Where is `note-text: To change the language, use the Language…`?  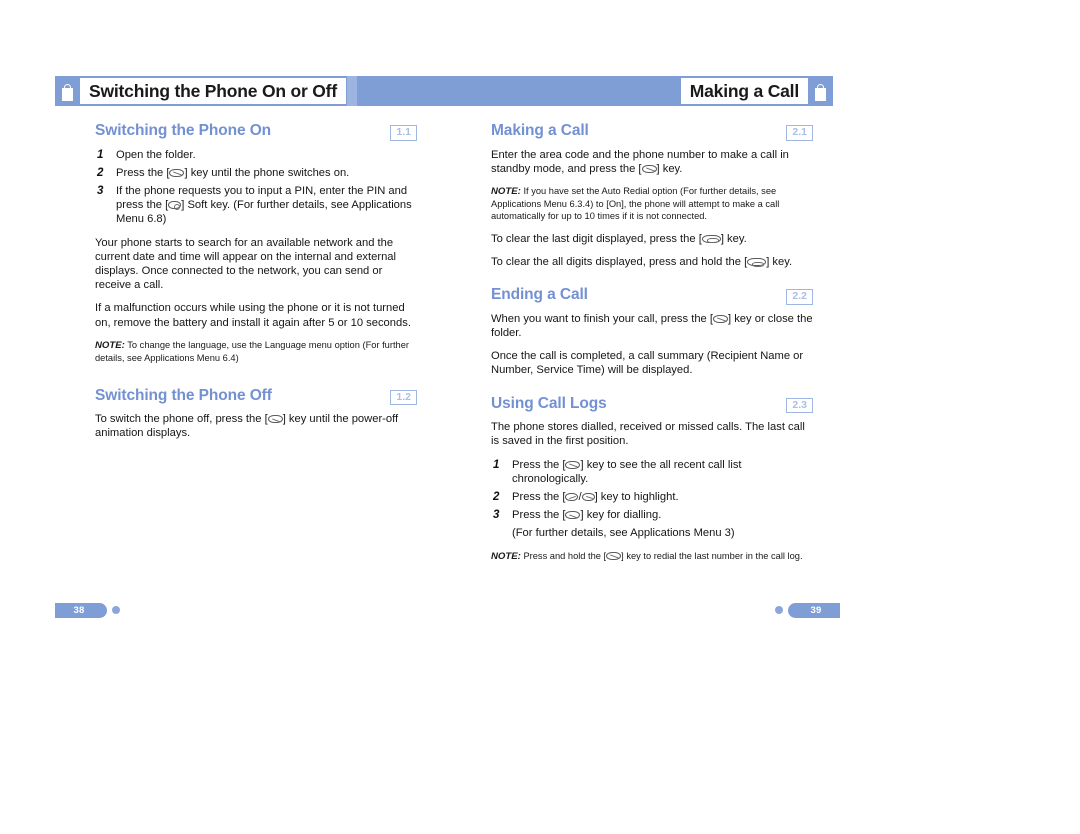 note-text: To change the language, use the Language… is located at coordinates (252, 351).